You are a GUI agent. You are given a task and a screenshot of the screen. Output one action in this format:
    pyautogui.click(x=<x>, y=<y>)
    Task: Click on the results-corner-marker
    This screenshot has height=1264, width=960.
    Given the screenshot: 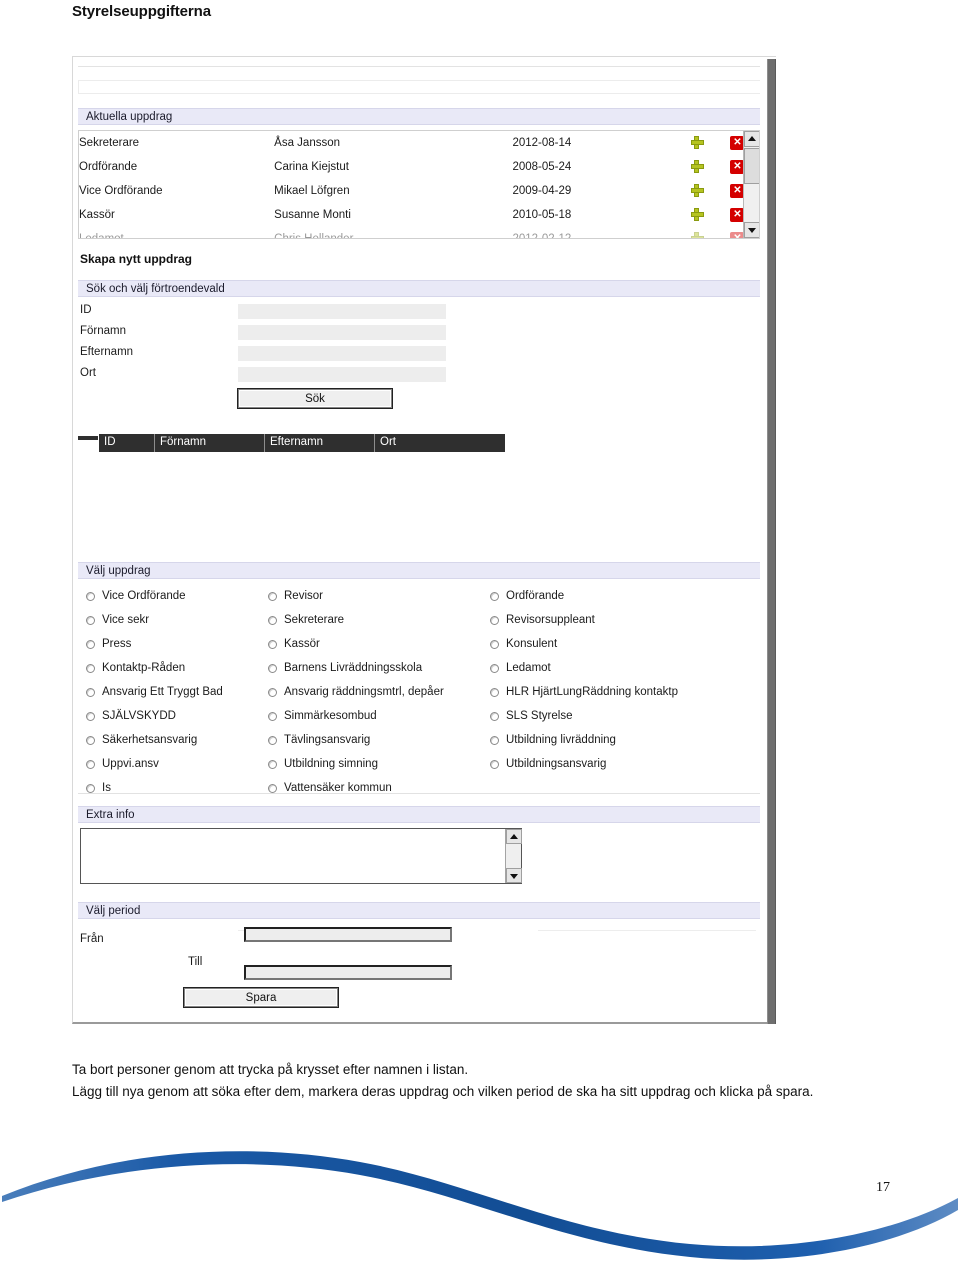 What is the action you would take?
    pyautogui.click(x=88, y=438)
    